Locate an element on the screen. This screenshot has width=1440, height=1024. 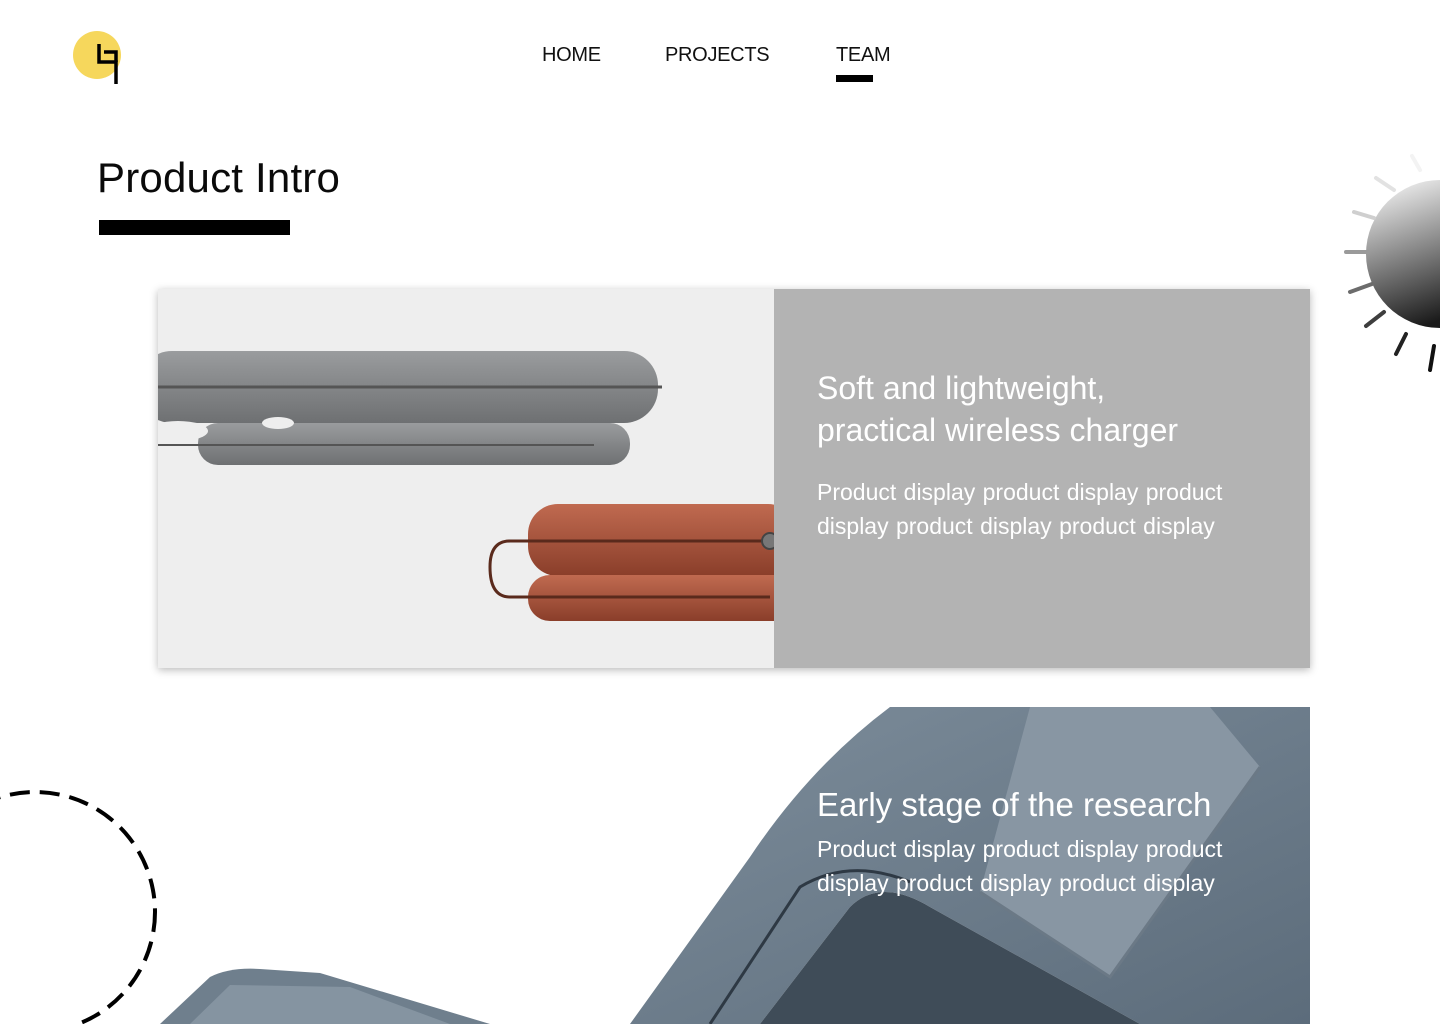
nav-item-home: HOME is located at coordinates (571, 55).